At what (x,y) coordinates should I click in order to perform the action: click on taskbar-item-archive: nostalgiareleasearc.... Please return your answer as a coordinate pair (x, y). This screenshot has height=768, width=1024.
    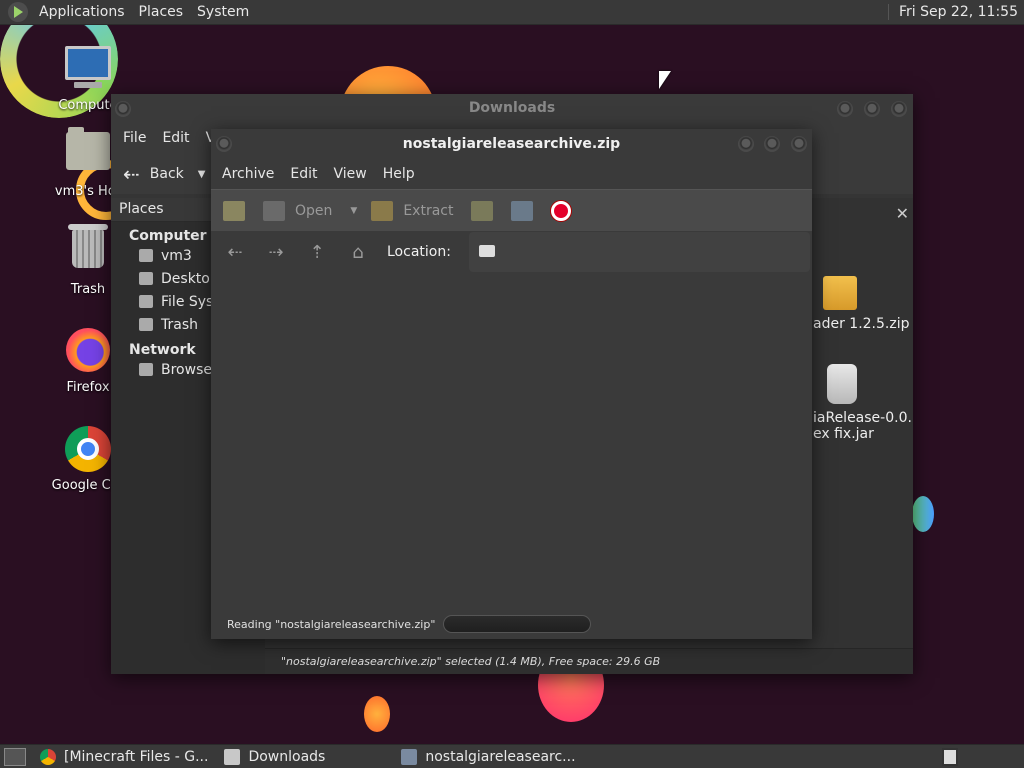
    Looking at the image, I should click on (488, 756).